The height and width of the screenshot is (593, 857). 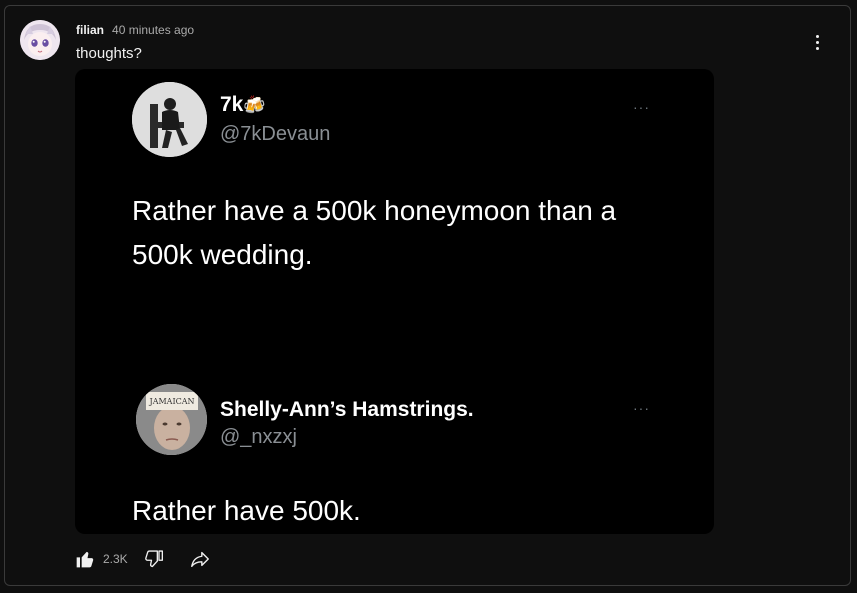 What do you see at coordinates (347, 409) in the screenshot?
I see `tweet-author-name: Shelly-Ann’s Hamstrings.` at bounding box center [347, 409].